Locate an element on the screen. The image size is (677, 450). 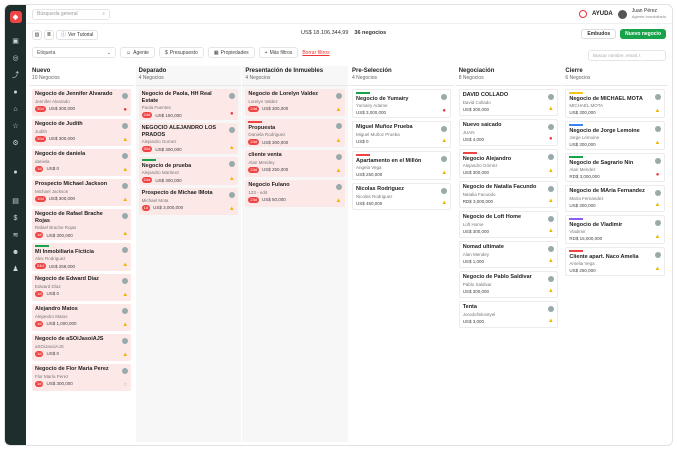
embudos-button: Embudos is located at coordinates (599, 34).